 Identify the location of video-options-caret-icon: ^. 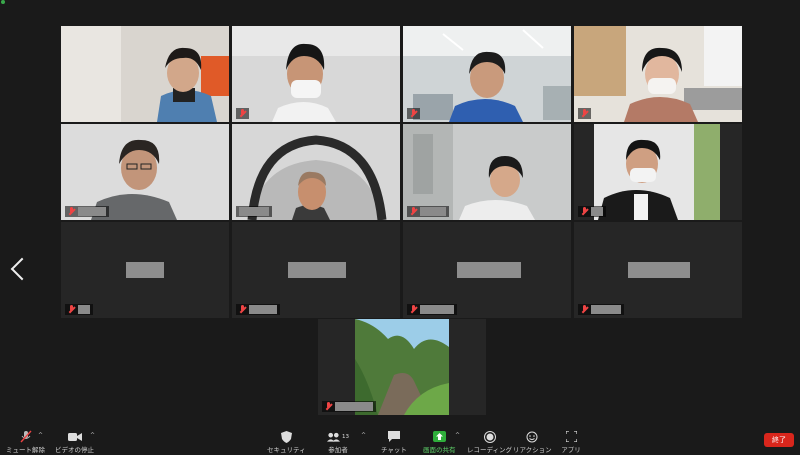
(92, 435).